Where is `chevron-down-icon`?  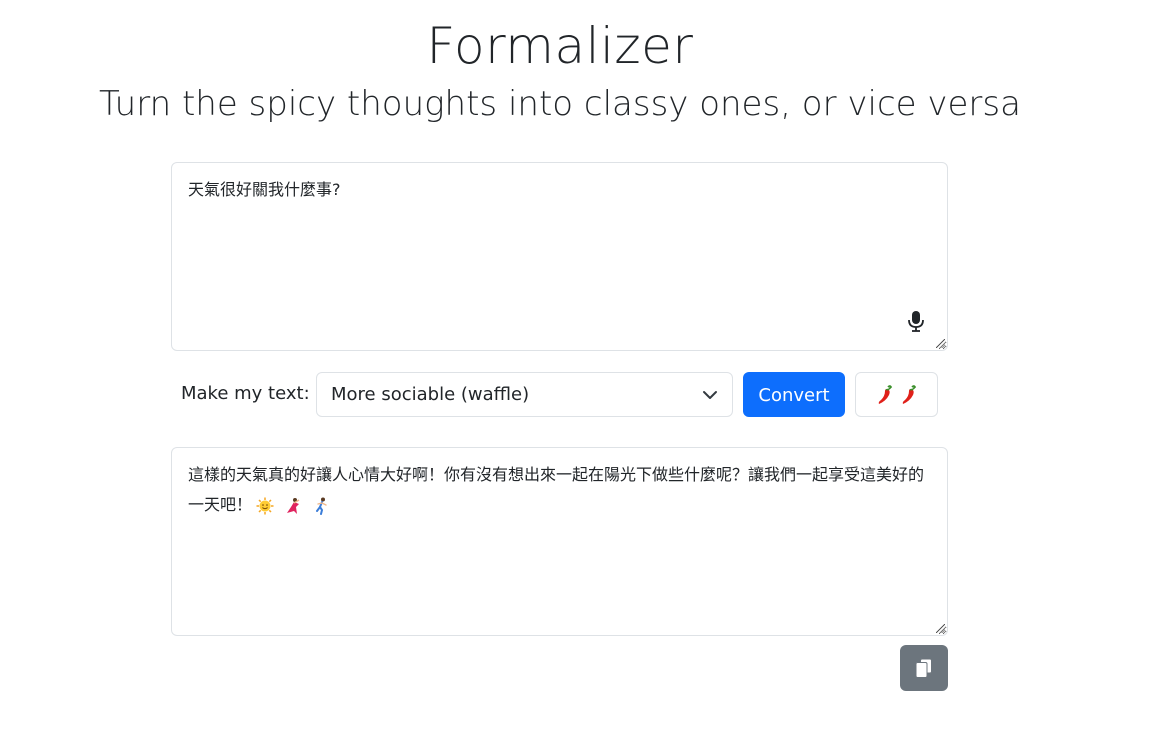
chevron-down-icon is located at coordinates (710, 395).